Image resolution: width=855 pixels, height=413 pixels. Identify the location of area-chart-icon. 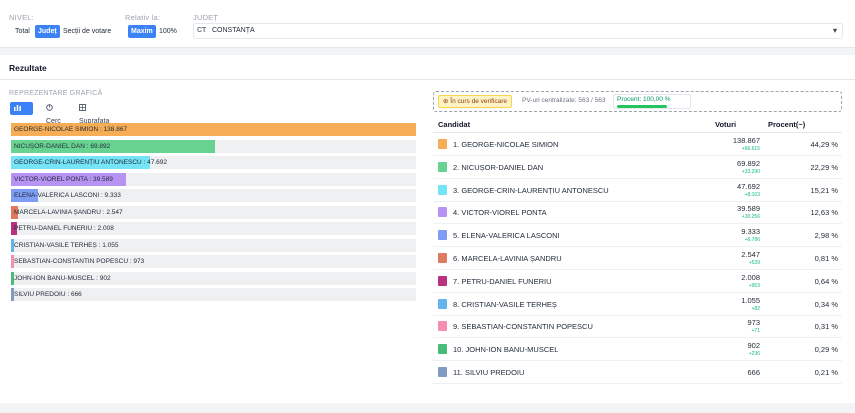
(82, 107).